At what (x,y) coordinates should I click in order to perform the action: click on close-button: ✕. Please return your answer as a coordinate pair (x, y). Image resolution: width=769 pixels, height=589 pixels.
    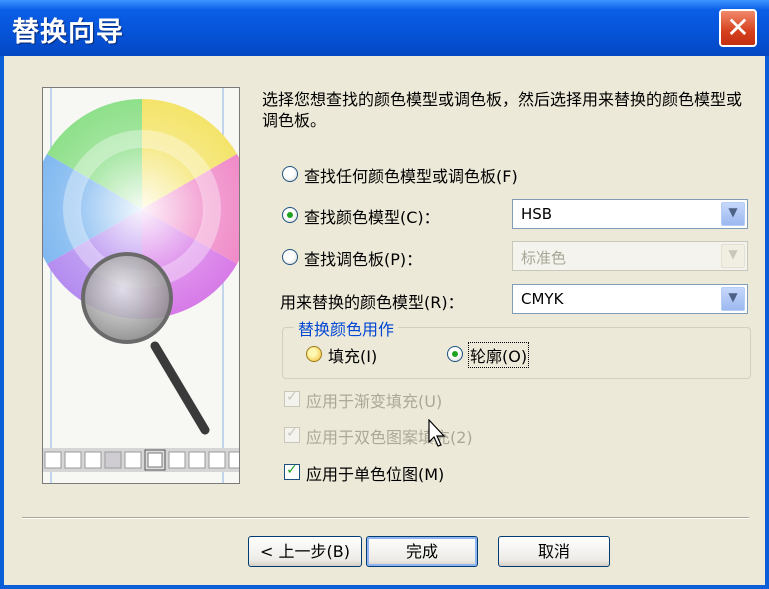
    Looking at the image, I should click on (738, 28).